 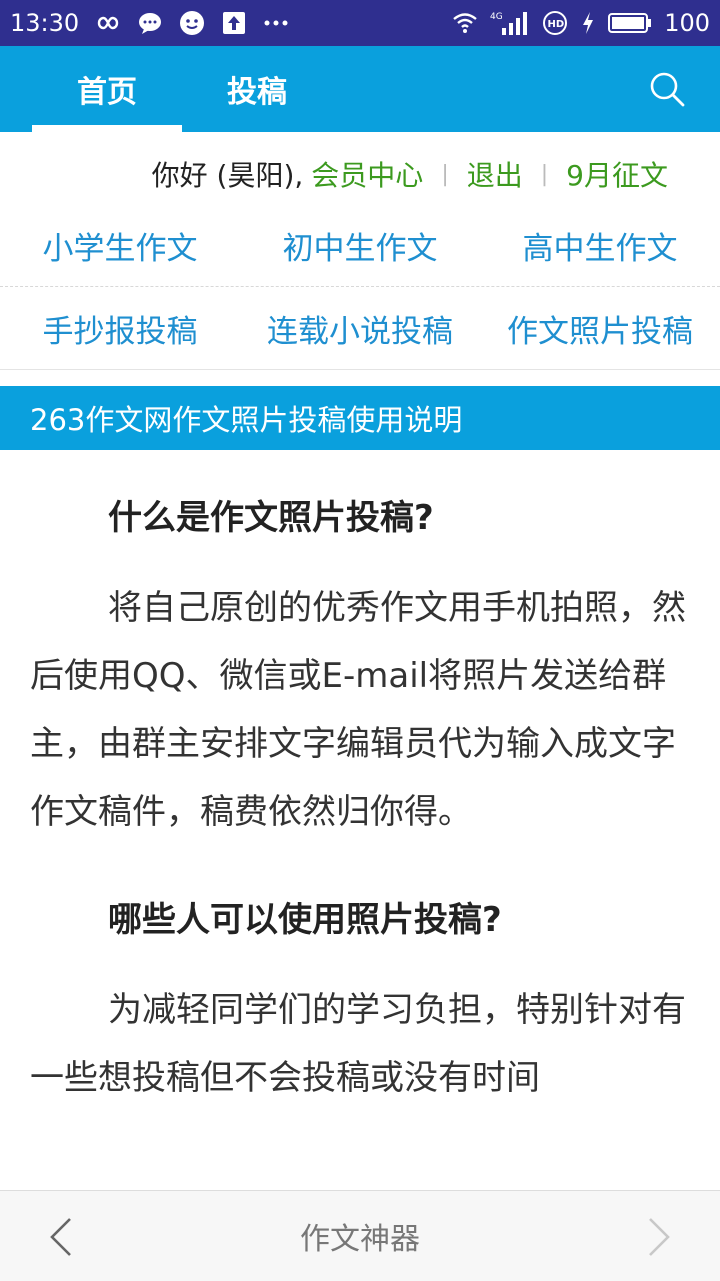 What do you see at coordinates (495, 174) in the screenshot?
I see `logout-link: 退出` at bounding box center [495, 174].